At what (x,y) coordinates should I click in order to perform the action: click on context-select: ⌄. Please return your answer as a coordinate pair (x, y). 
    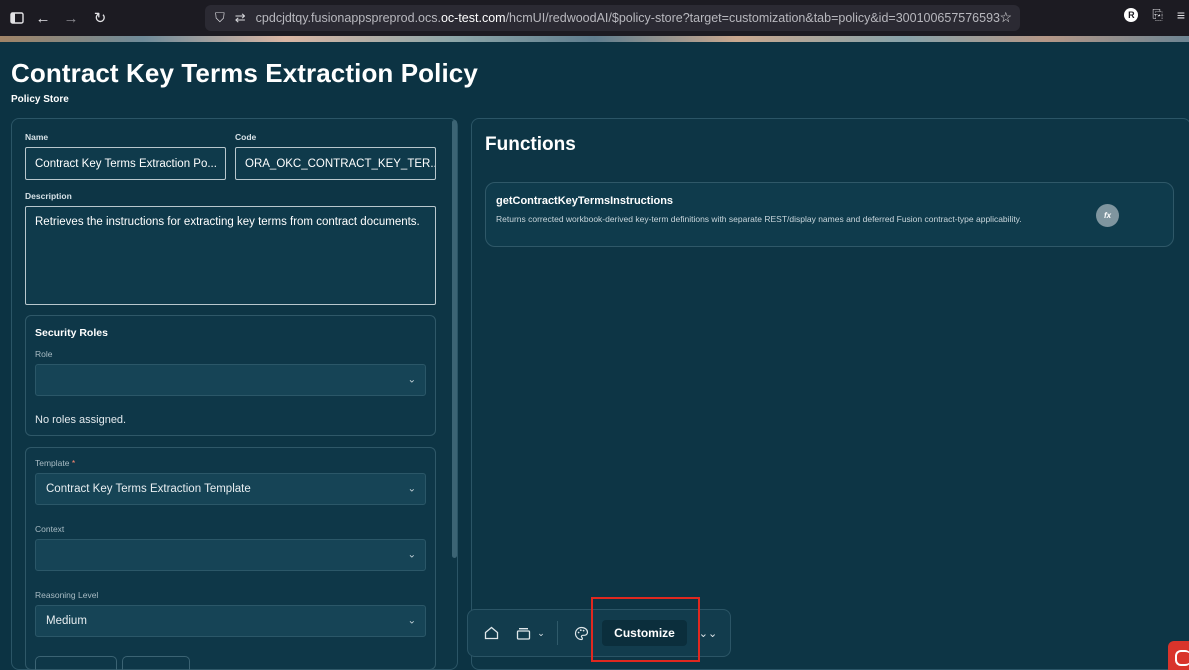
    Looking at the image, I should click on (230, 555).